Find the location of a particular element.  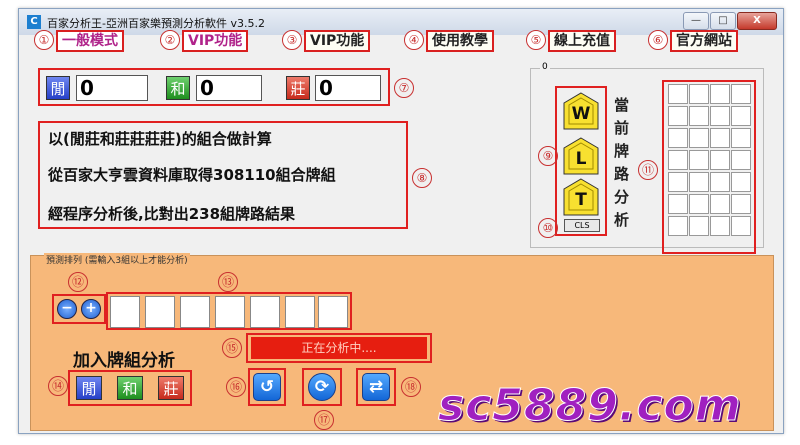

player-icon: 閒 is located at coordinates (58, 88).